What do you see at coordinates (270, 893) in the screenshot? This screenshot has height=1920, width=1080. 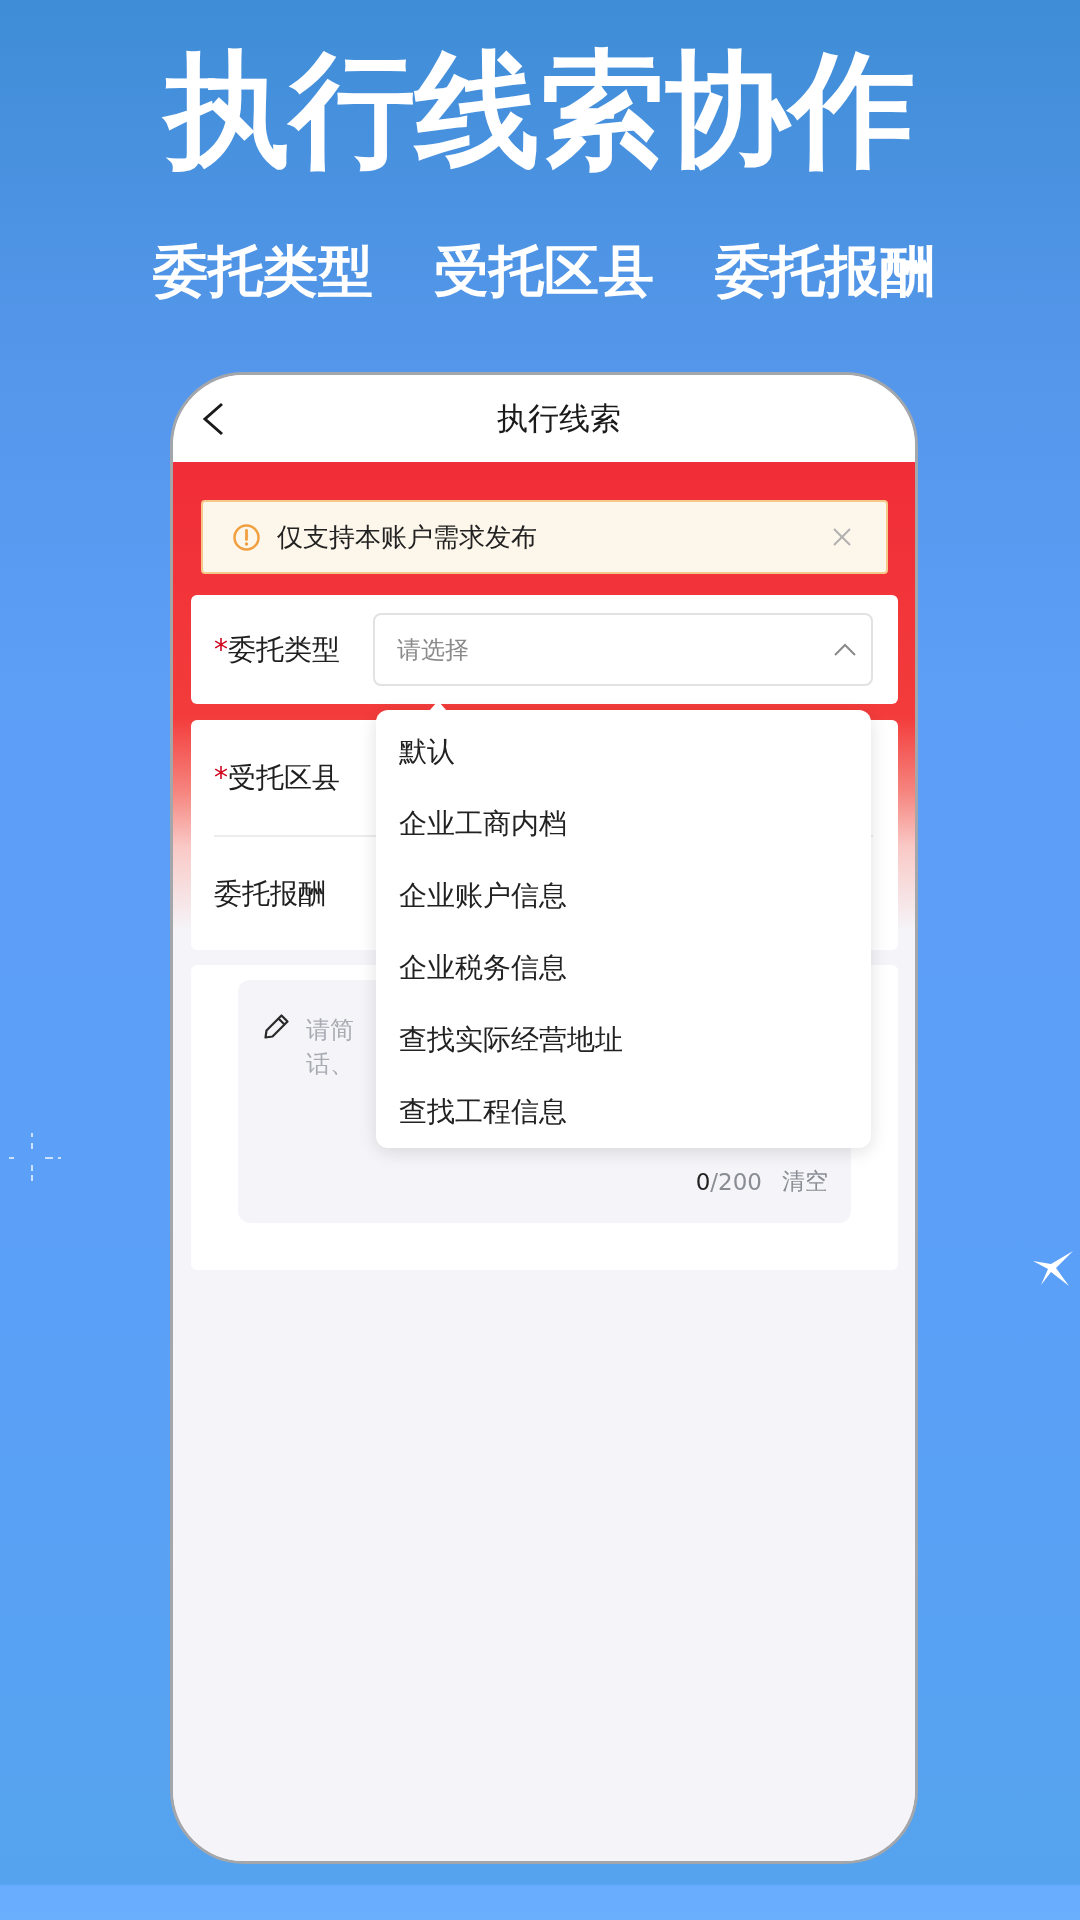 I see `field-label: 委托报酬` at bounding box center [270, 893].